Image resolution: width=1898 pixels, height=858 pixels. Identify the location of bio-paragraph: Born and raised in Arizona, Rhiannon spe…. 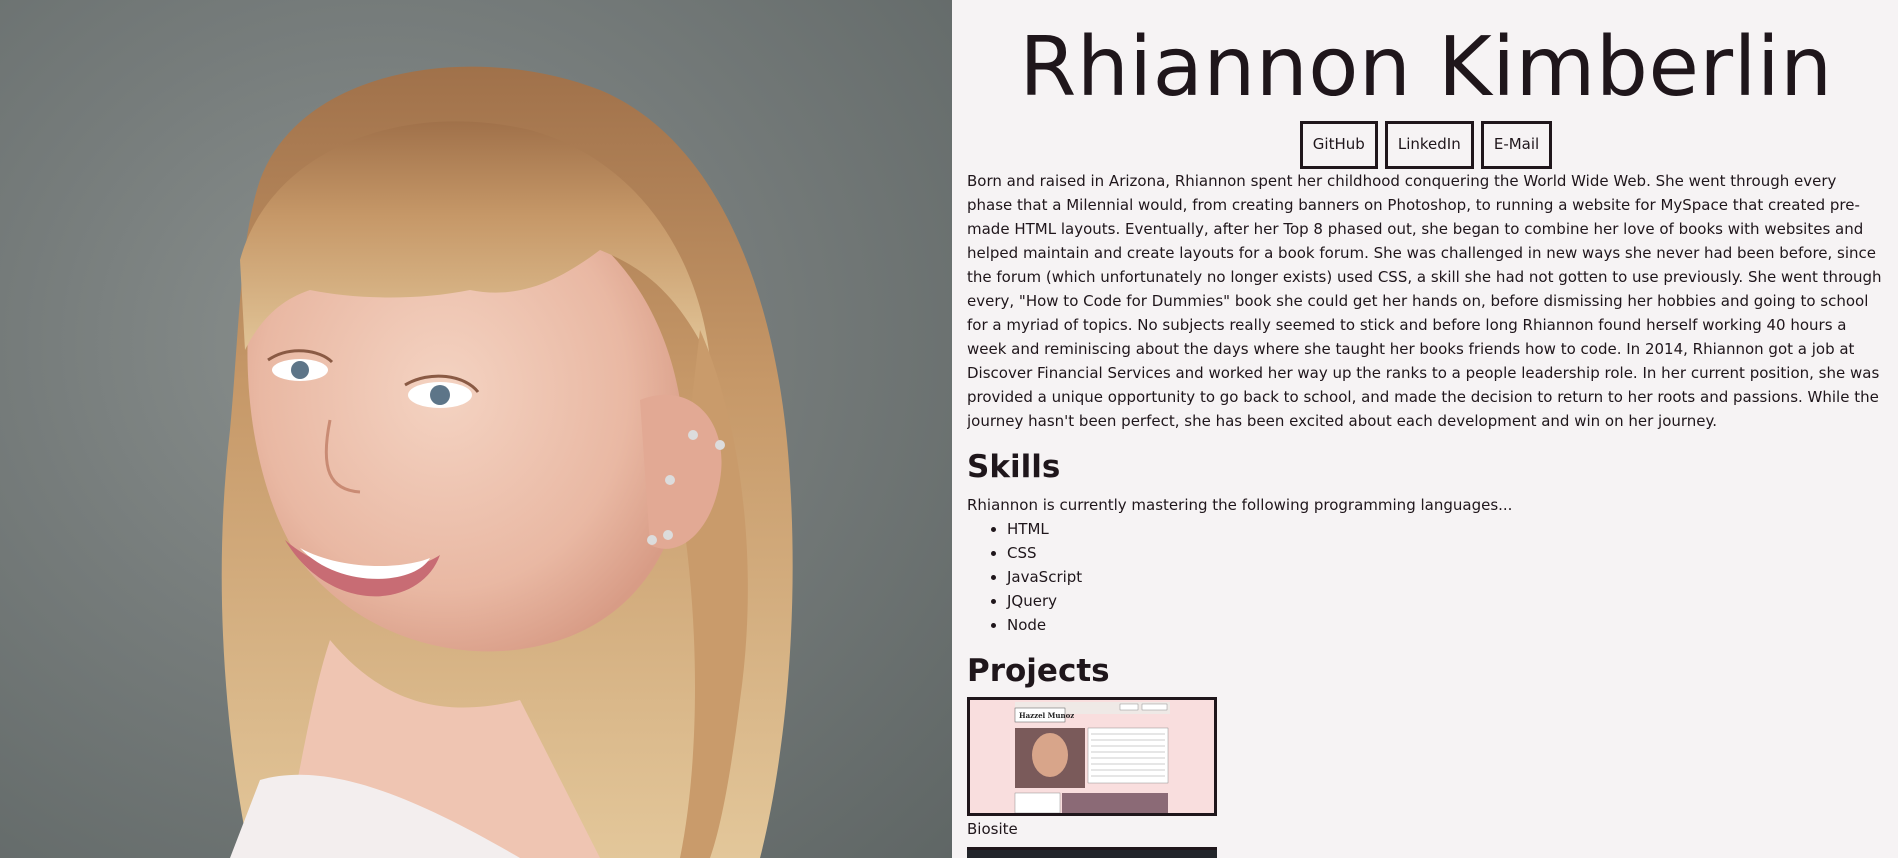
(1424, 301).